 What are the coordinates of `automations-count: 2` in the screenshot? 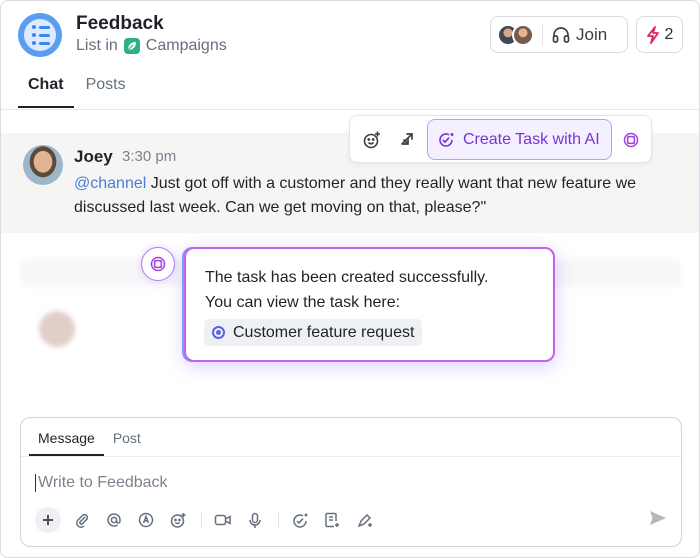 It's located at (669, 34).